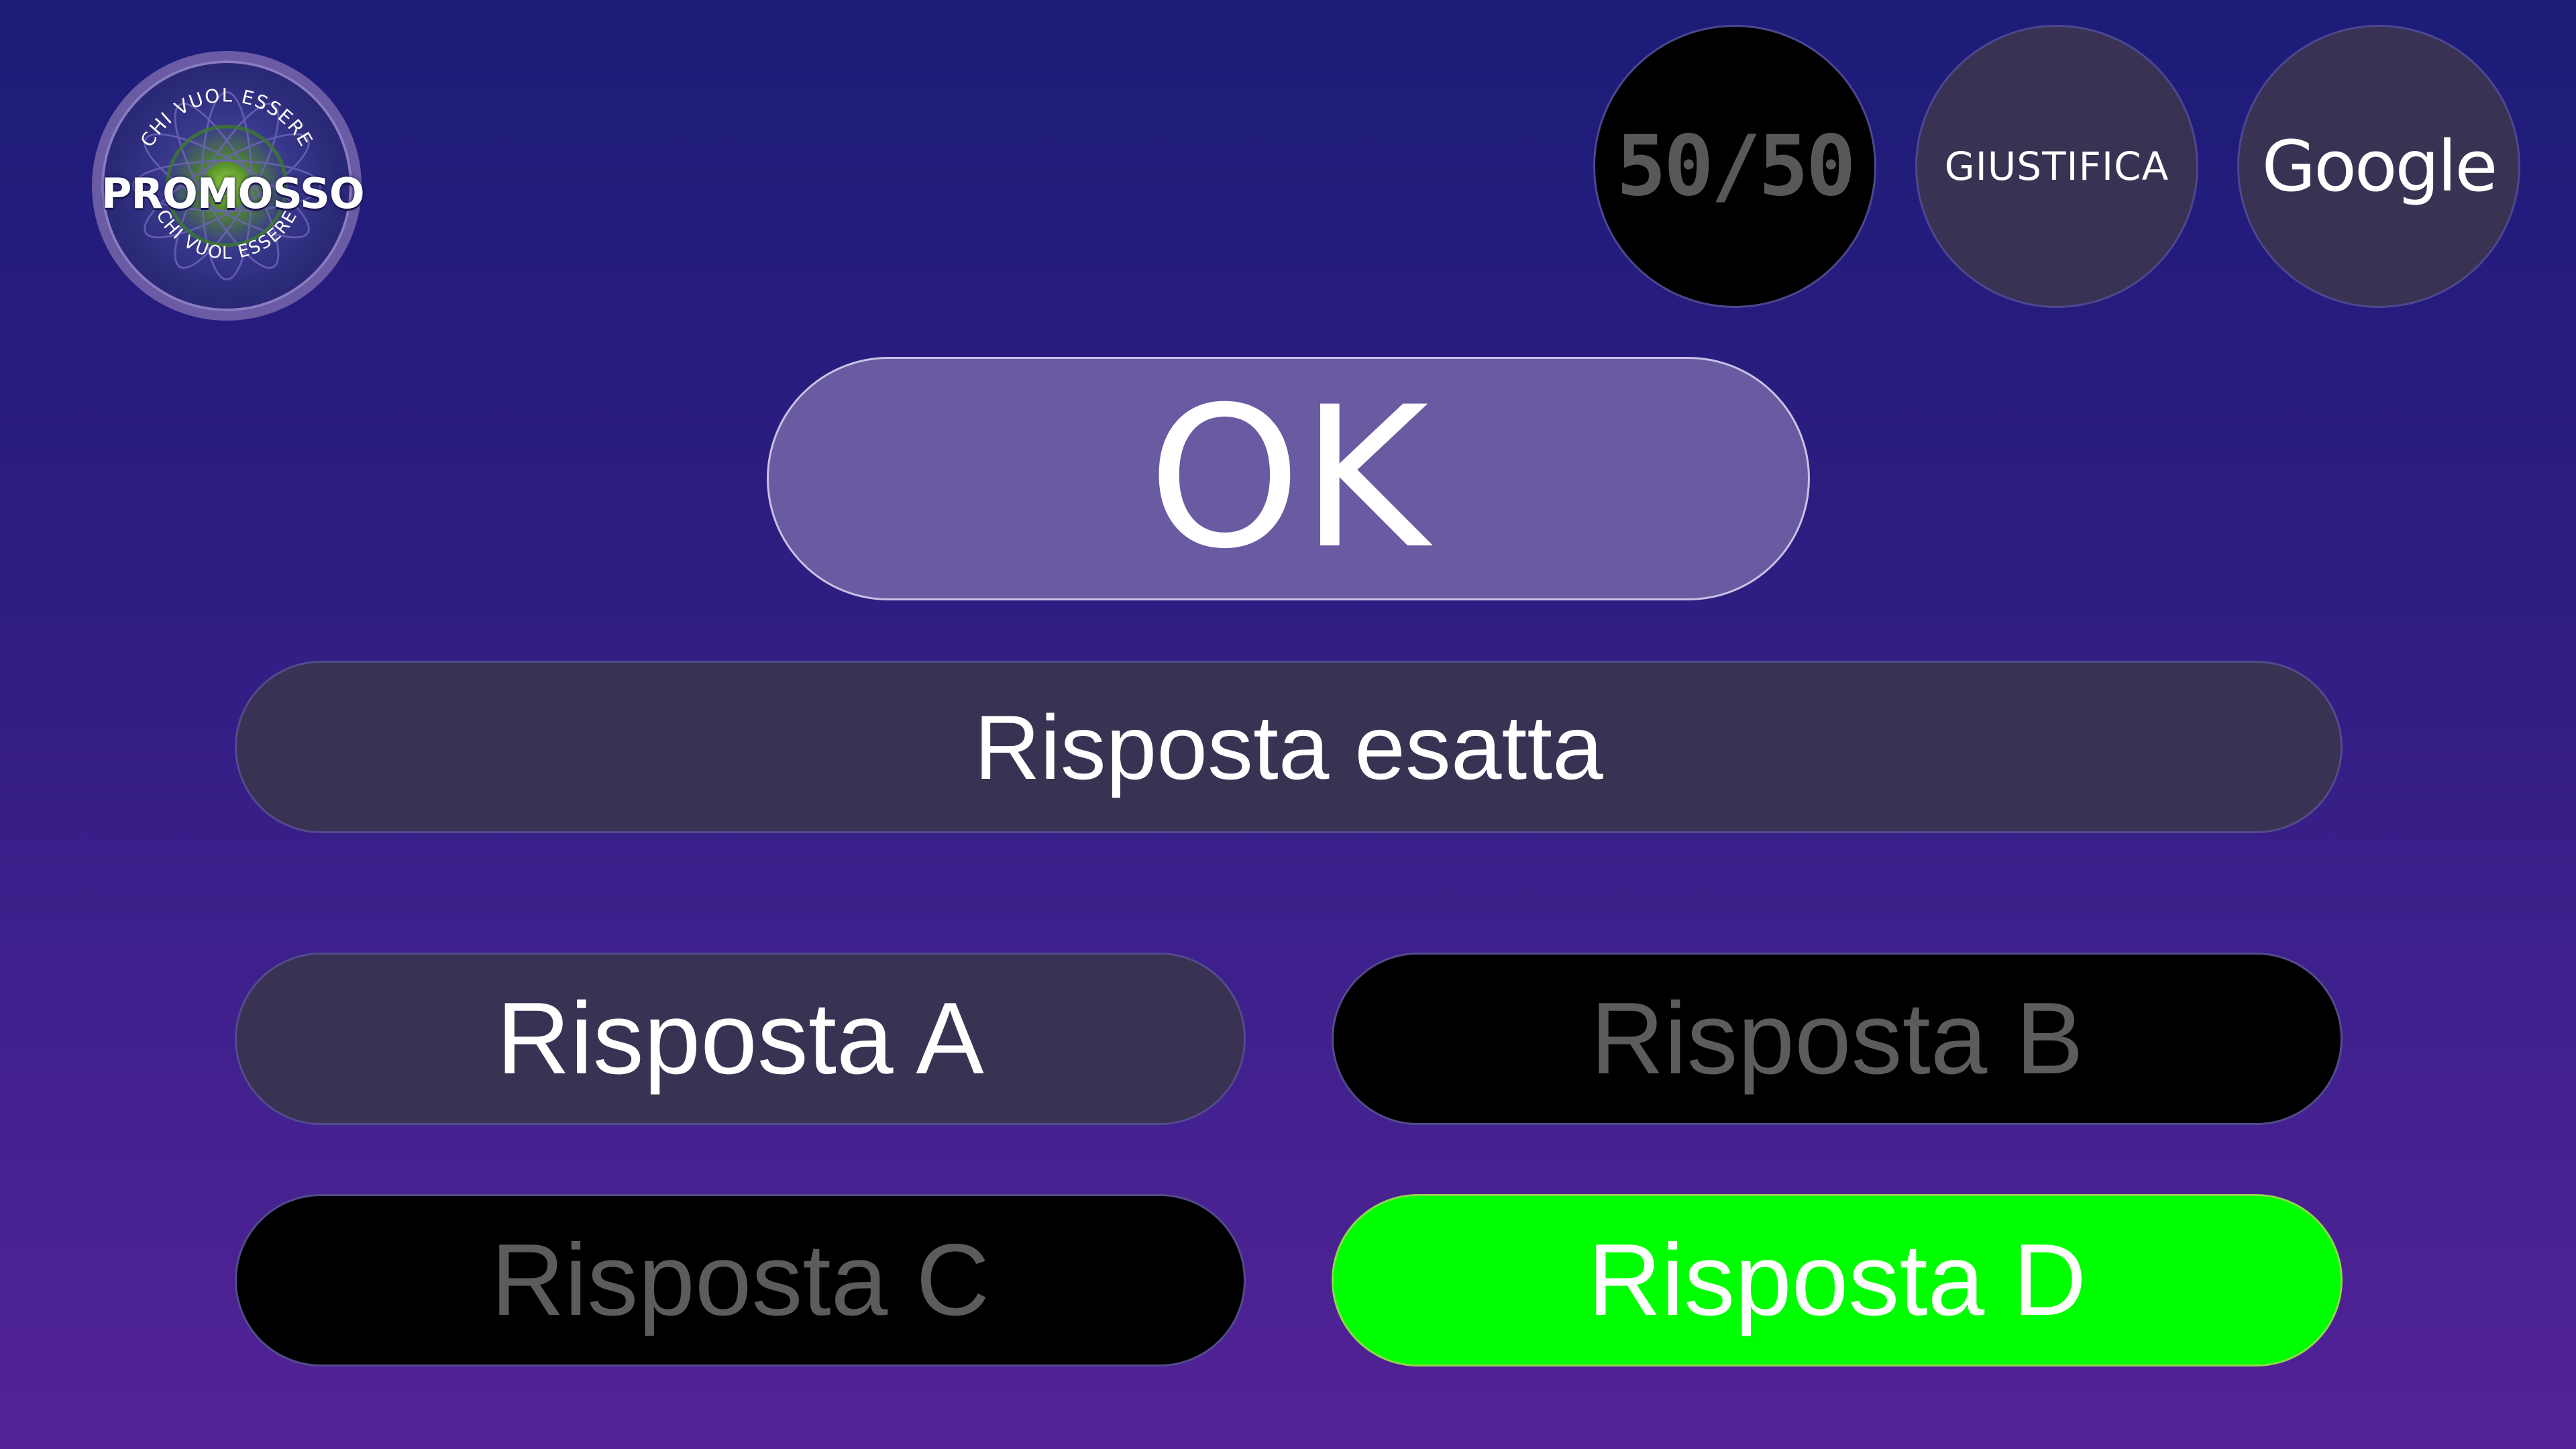  I want to click on question-bar: Risposta esatta, so click(1289, 747).